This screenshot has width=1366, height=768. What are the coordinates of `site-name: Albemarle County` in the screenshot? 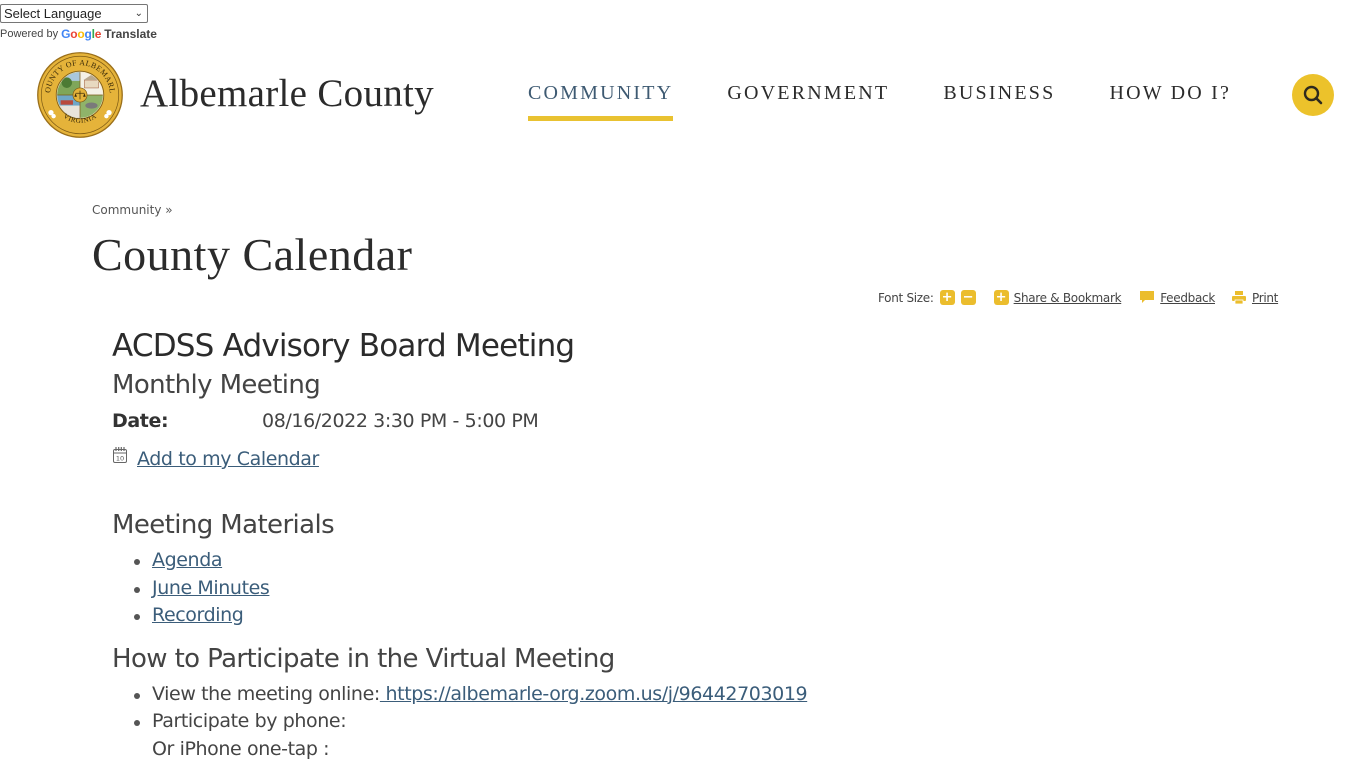 It's located at (287, 93).